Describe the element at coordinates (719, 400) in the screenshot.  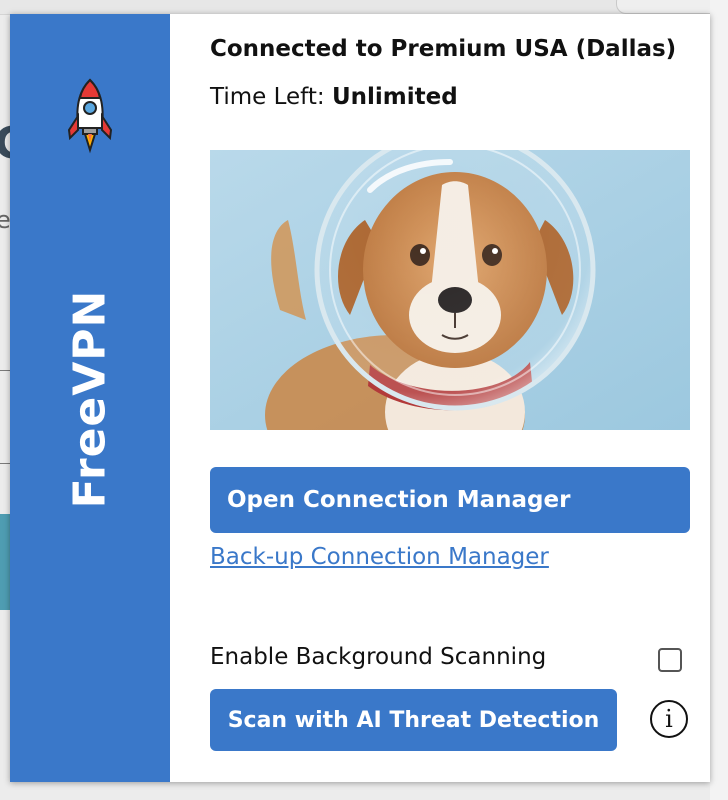
I see `background-right-edge` at that location.